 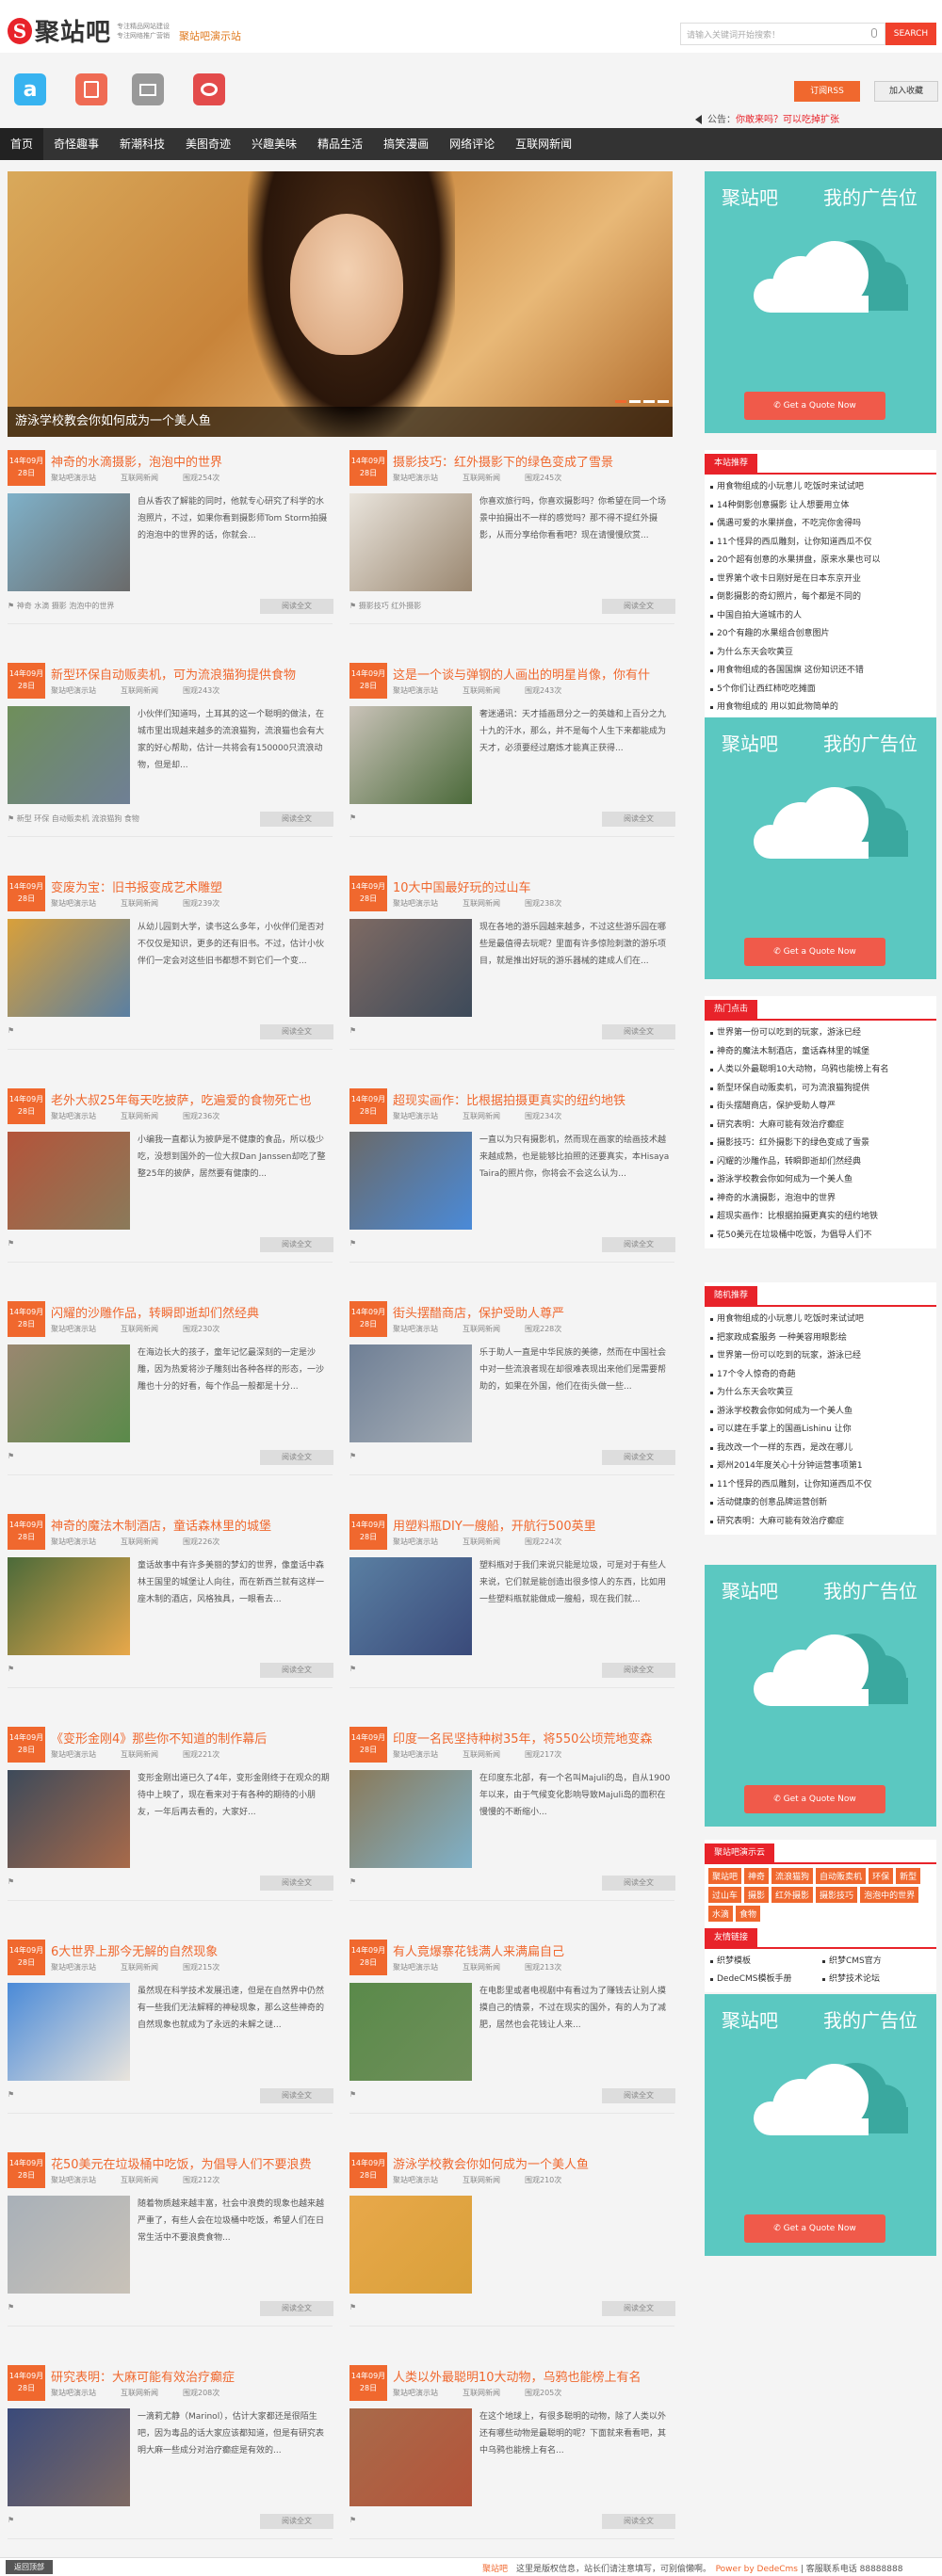 I want to click on list-item: 花50美元在垃圾桶中吃饭，为倡导人们不, so click(x=820, y=1236).